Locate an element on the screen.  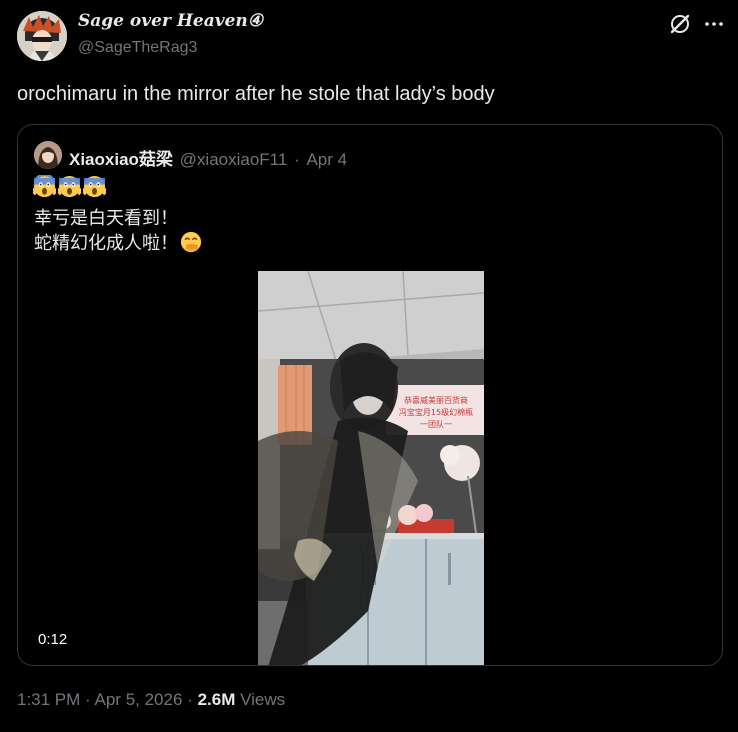
quoted-tweet-line-2: 幸亏是白天看到！ is located at coordinates (106, 218).